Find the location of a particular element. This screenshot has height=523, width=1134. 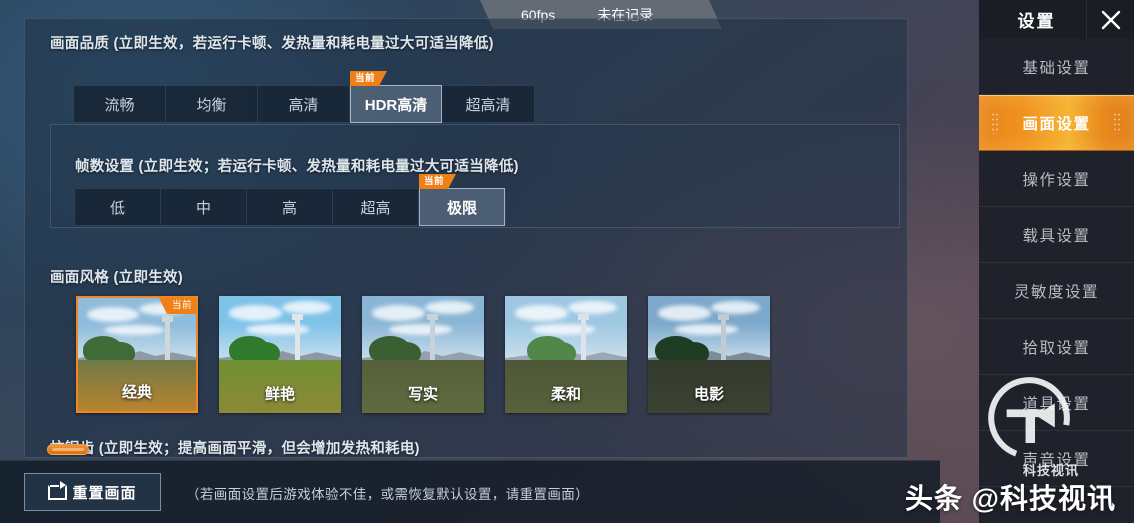

framerate-option-4: 当前 极限 is located at coordinates (462, 200).